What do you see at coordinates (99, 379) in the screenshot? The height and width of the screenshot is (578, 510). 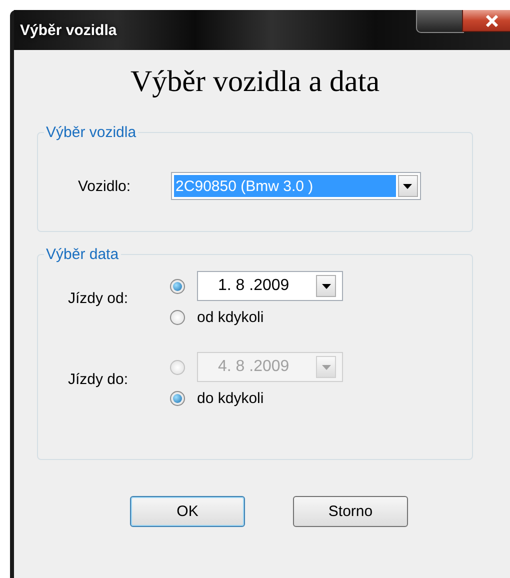 I see `field-label: Jízdy do:` at bounding box center [99, 379].